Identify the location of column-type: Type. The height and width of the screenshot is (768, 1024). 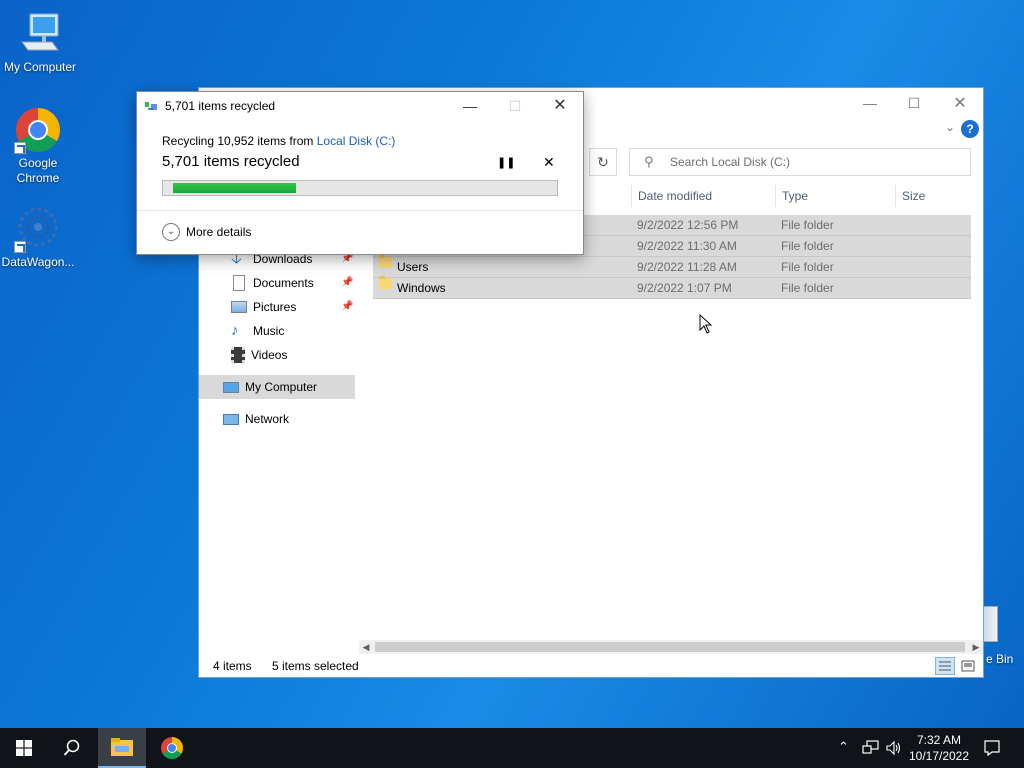
(835, 196).